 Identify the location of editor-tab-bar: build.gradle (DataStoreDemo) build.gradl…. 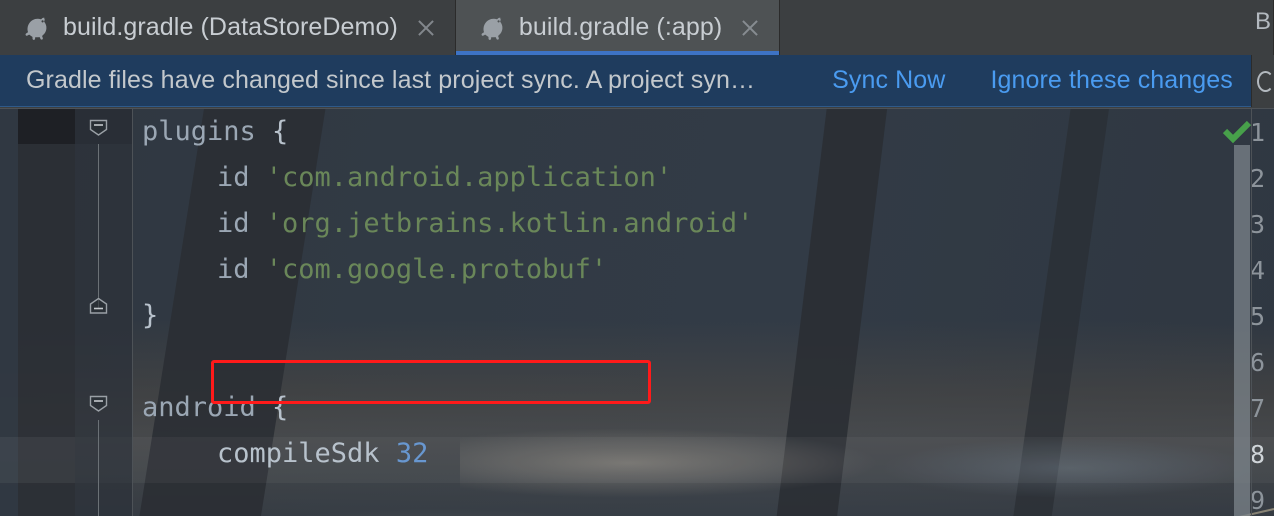
(637, 27).